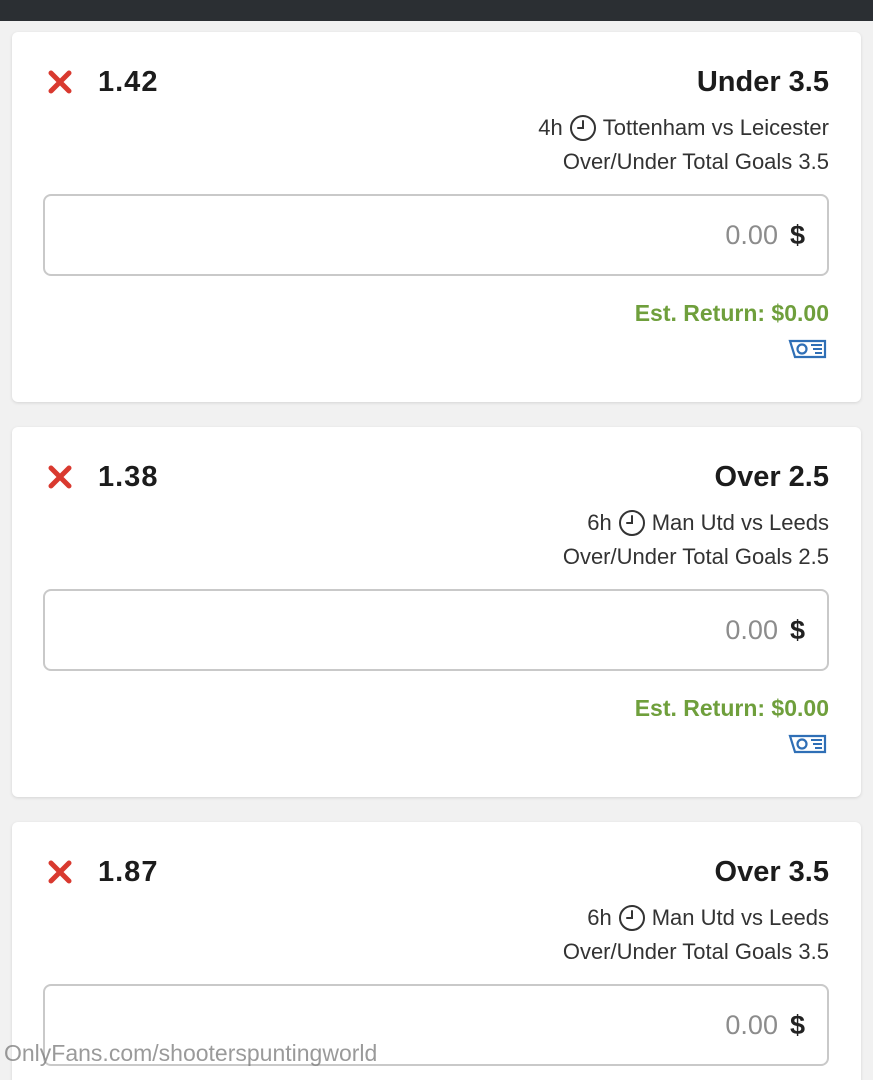 The width and height of the screenshot is (873, 1080). Describe the element at coordinates (762, 82) in the screenshot. I see `selection-title: Under 3.5` at that location.